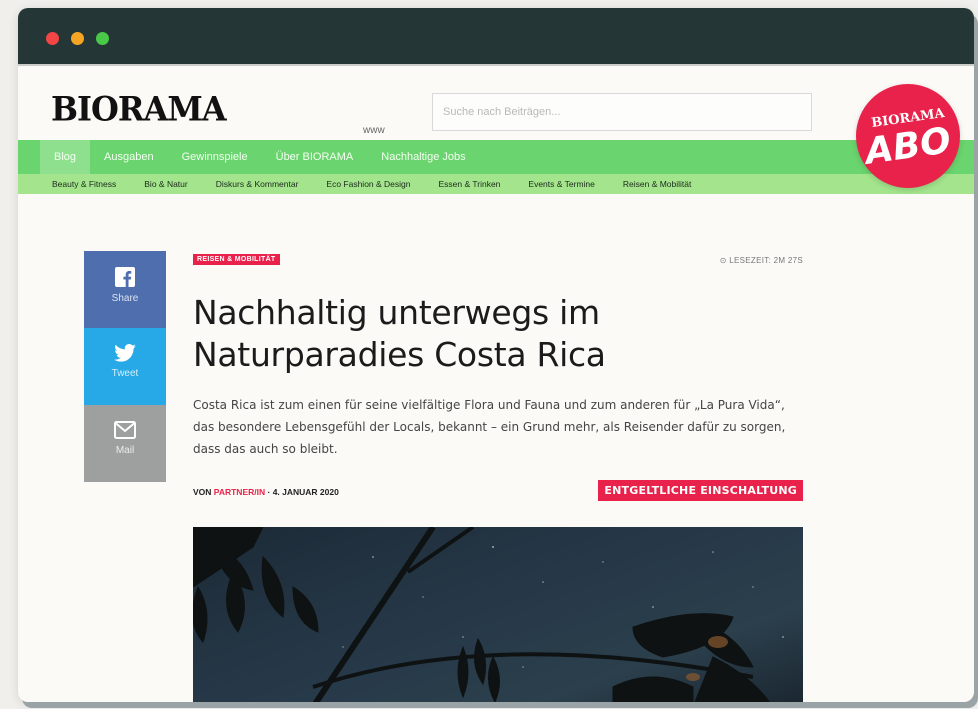 This screenshot has height=709, width=978. Describe the element at coordinates (125, 443) in the screenshot. I see `mail-share-button: Mail` at that location.